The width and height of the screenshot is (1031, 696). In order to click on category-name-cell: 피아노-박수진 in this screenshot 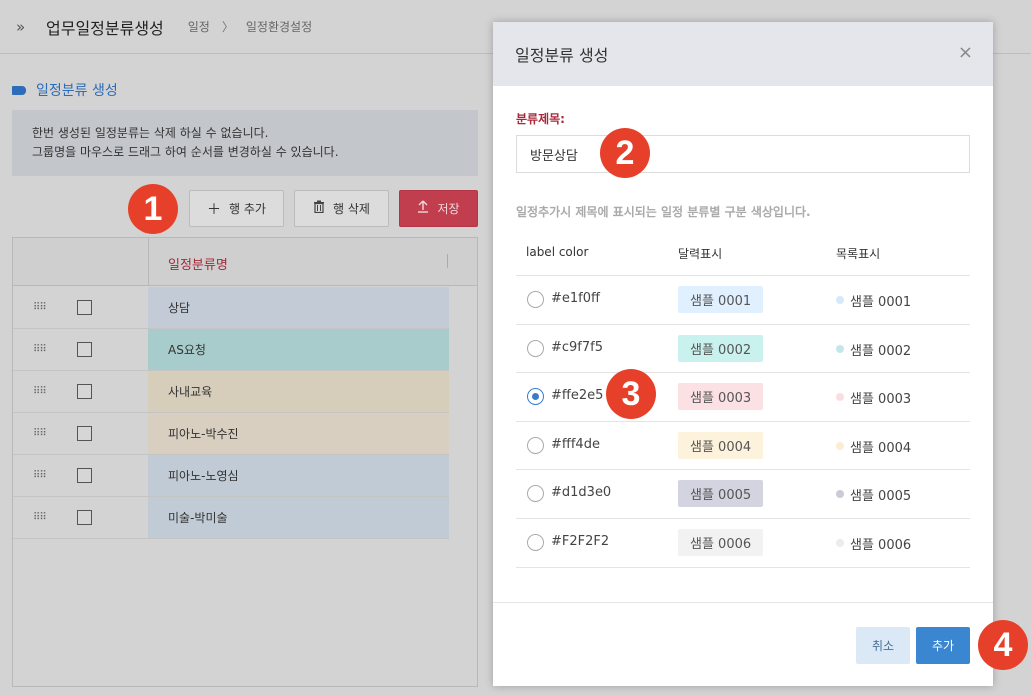, I will do `click(298, 433)`.